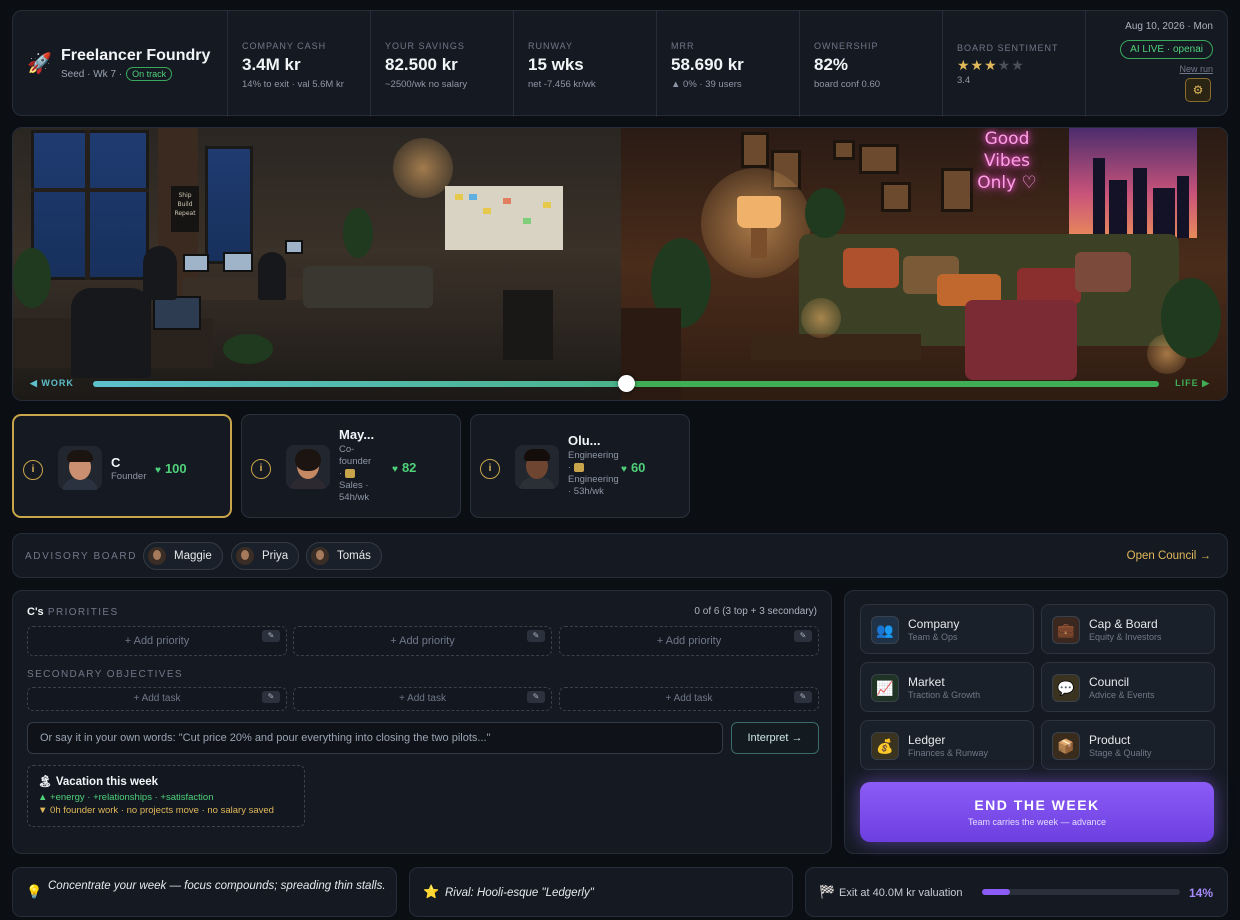 The height and width of the screenshot is (920, 1240). What do you see at coordinates (1128, 629) in the screenshot?
I see `nav-cap-board: 💼 Cap & Board Equity & Investors` at bounding box center [1128, 629].